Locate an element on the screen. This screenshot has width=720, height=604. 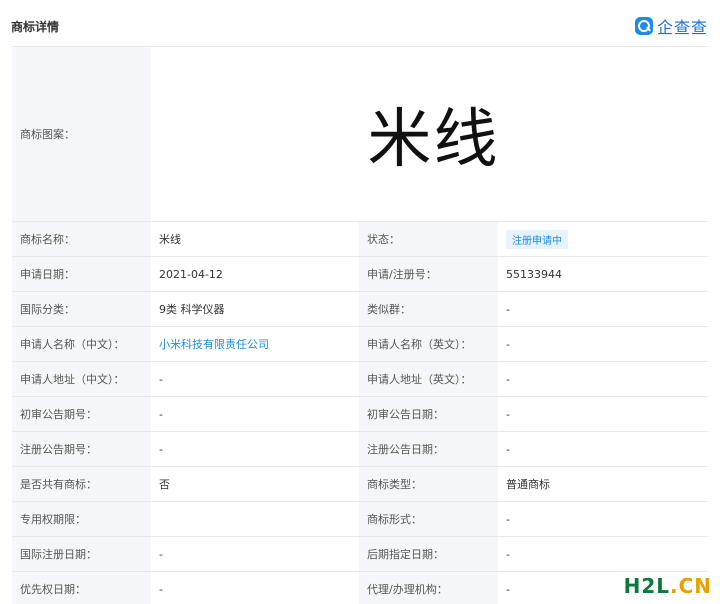
watermark-cn: .CN is located at coordinates (690, 586).